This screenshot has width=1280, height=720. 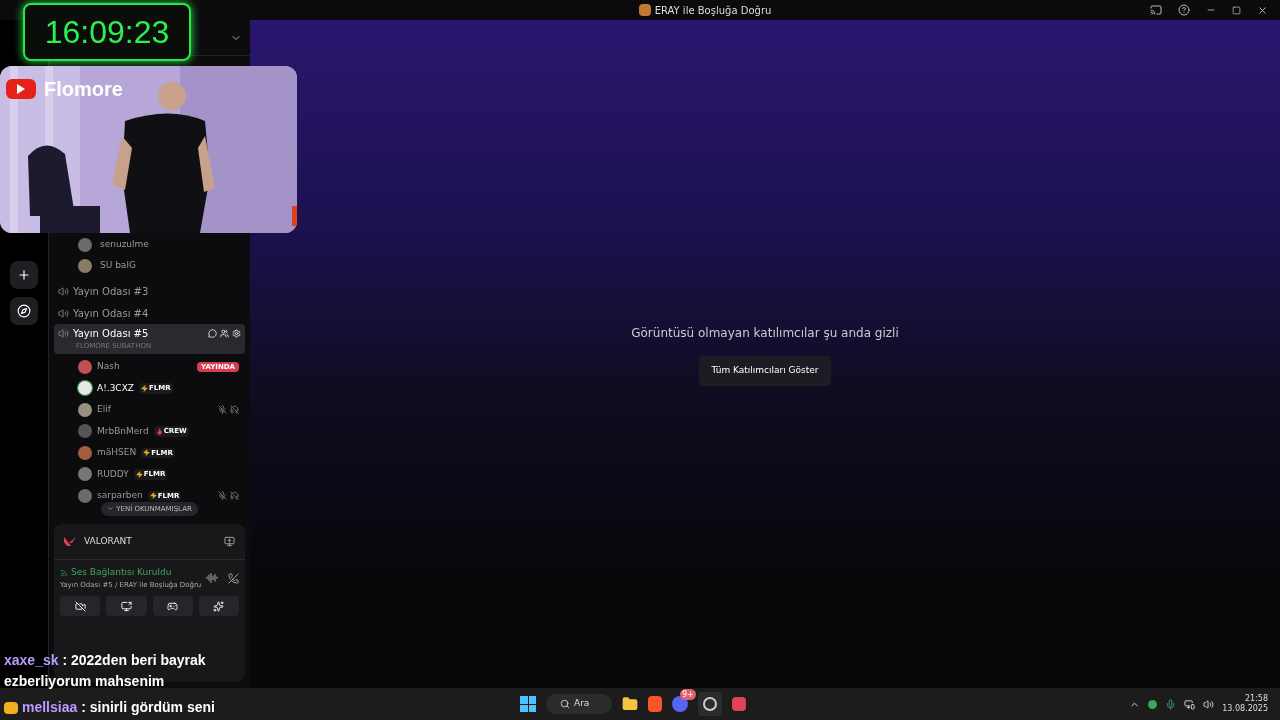 I want to click on member-name: mäHSEN, so click(x=117, y=453).